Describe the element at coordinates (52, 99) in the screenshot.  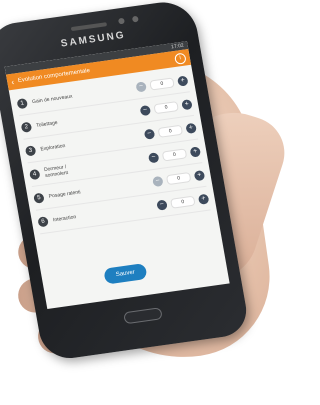
I see `item-label: Gain de nouveaux` at that location.